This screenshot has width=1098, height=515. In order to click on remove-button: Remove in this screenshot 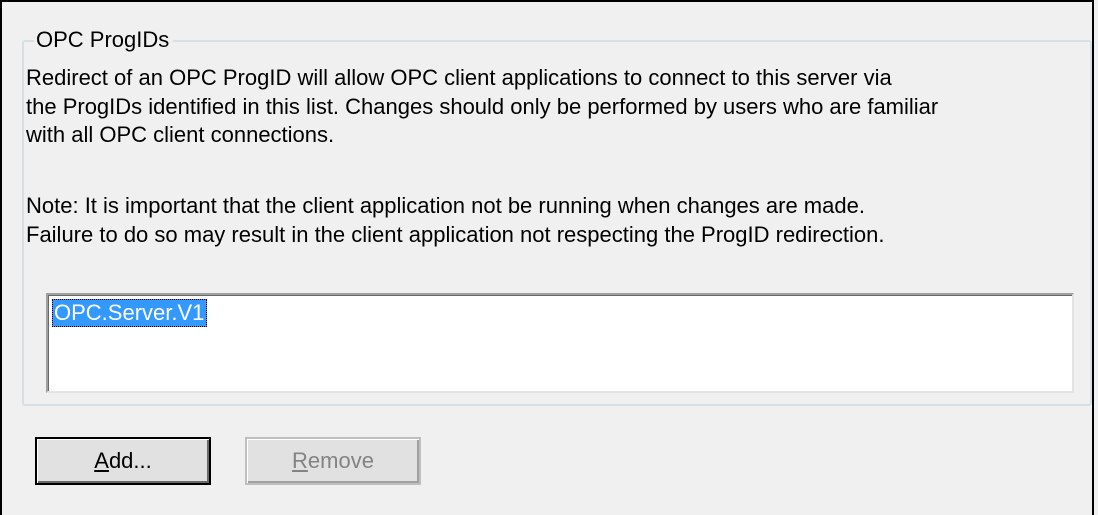, I will do `click(333, 461)`.